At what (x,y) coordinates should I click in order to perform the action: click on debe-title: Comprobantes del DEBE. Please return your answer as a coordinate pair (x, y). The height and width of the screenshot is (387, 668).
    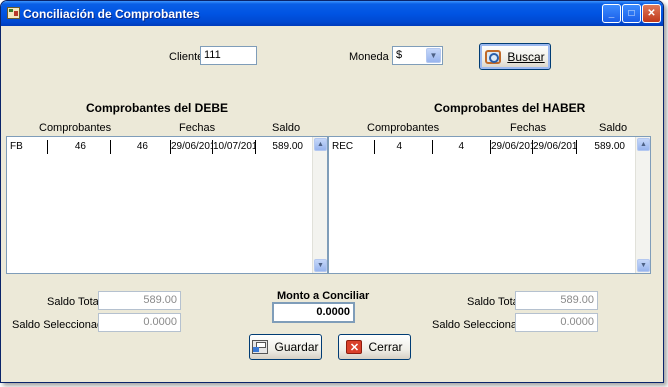
    Looking at the image, I should click on (157, 108).